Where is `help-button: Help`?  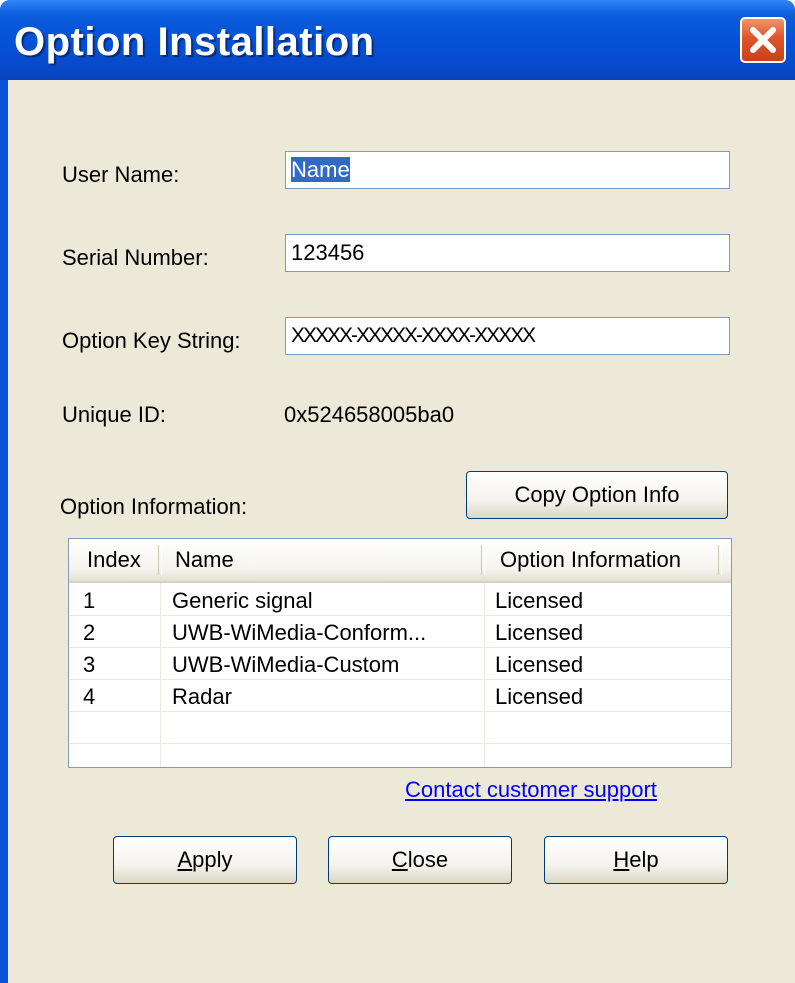 help-button: Help is located at coordinates (636, 860).